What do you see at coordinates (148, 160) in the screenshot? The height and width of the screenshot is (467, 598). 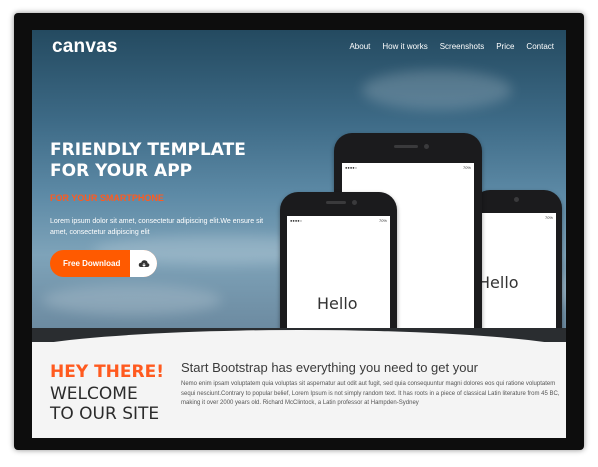 I see `hero-title: FRIENDLY TEMPLATE FOR YOUR APP` at bounding box center [148, 160].